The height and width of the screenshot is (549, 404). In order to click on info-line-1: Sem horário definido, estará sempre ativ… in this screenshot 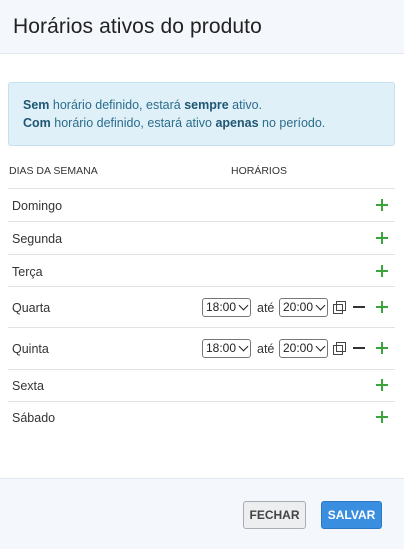, I will do `click(208, 105)`.